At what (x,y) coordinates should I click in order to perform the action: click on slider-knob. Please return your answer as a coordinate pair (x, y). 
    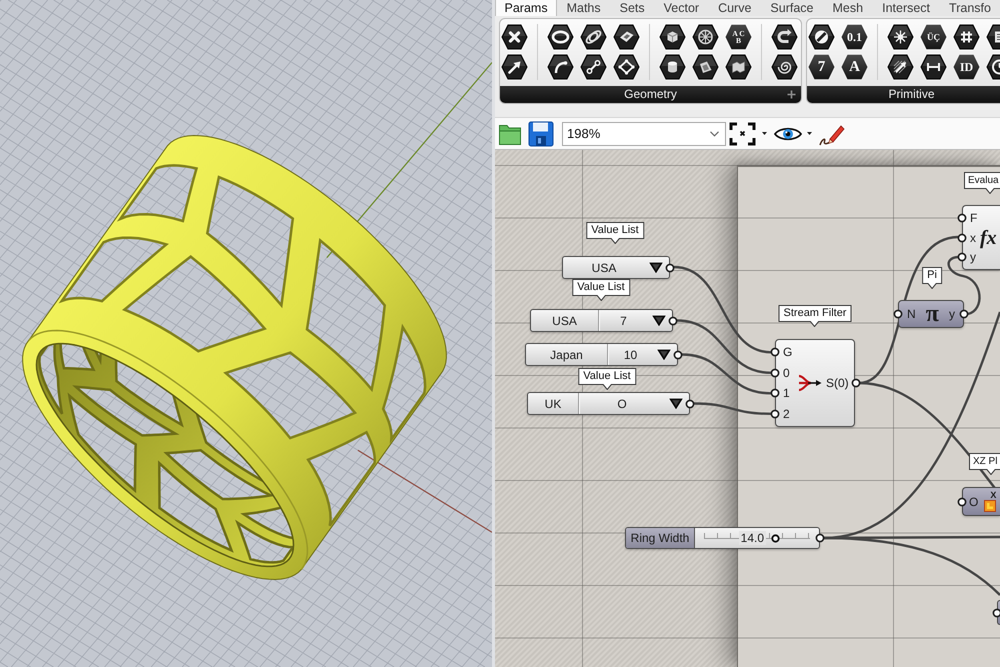
    Looking at the image, I should click on (775, 538).